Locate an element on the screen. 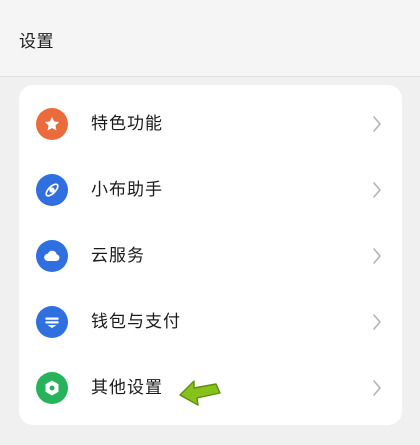  gear-icon is located at coordinates (52, 388).